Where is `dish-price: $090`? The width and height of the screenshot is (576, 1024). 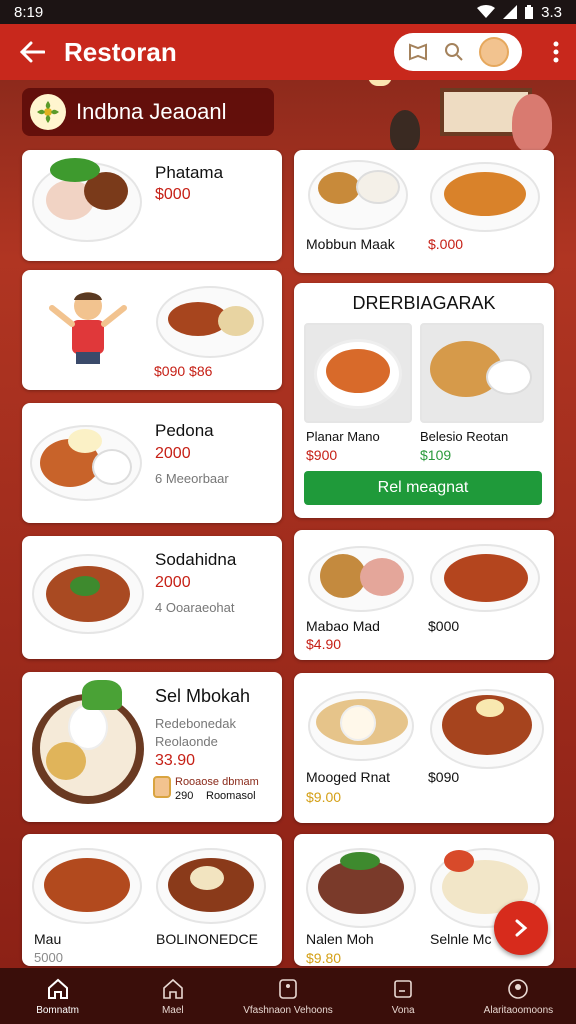
dish-price: $090 is located at coordinates (444, 777).